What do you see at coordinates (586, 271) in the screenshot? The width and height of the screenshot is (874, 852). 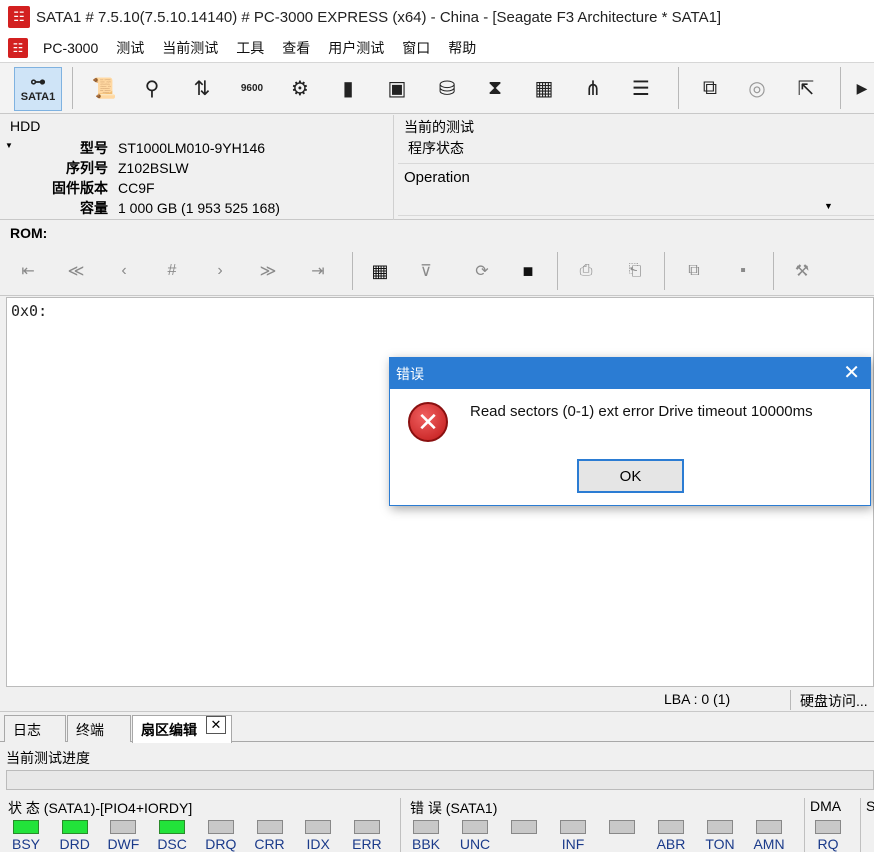 I see `save-icon: ⎙` at bounding box center [586, 271].